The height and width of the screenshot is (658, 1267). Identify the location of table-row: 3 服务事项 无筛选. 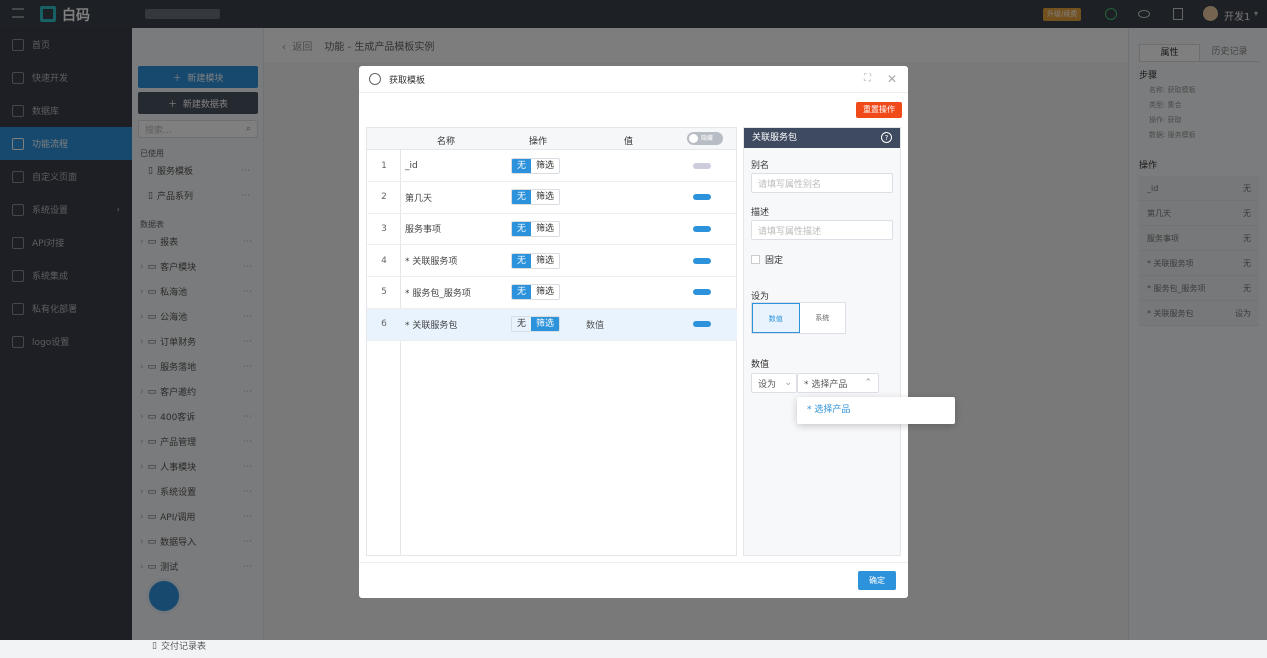
(552, 229).